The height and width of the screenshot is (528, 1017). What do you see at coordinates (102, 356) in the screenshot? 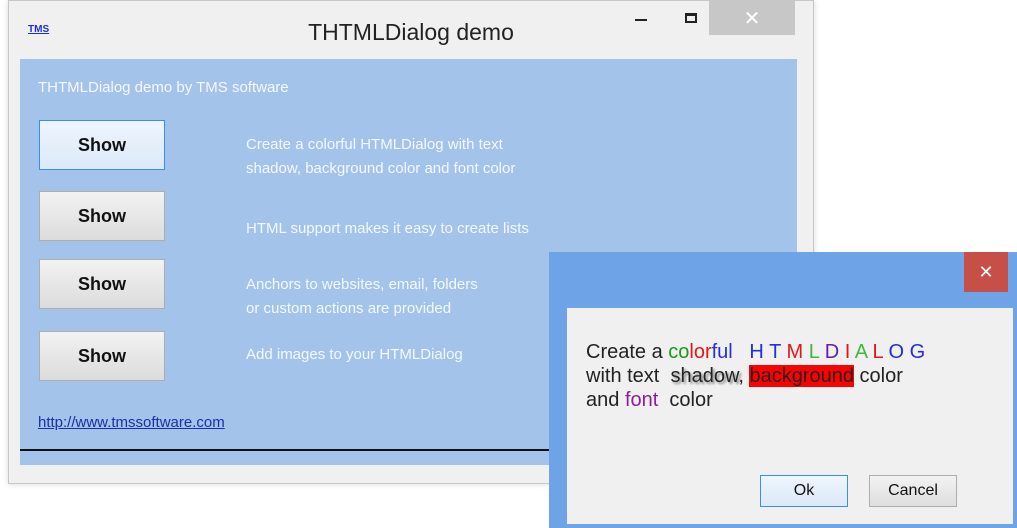
I see `show-button-images: Show` at bounding box center [102, 356].